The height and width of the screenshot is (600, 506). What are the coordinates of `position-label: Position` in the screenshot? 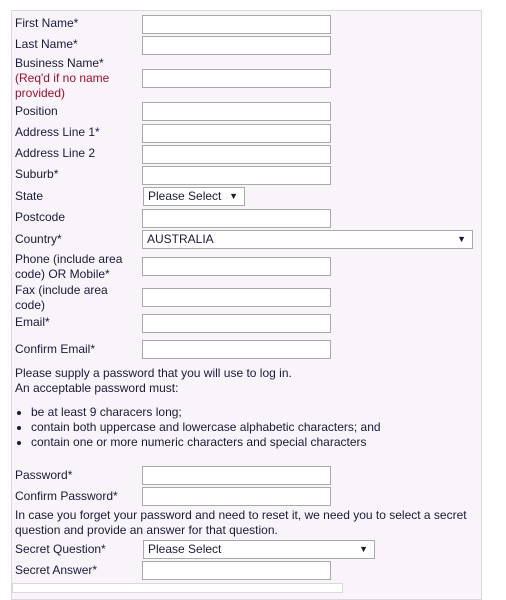 It's located at (36, 111).